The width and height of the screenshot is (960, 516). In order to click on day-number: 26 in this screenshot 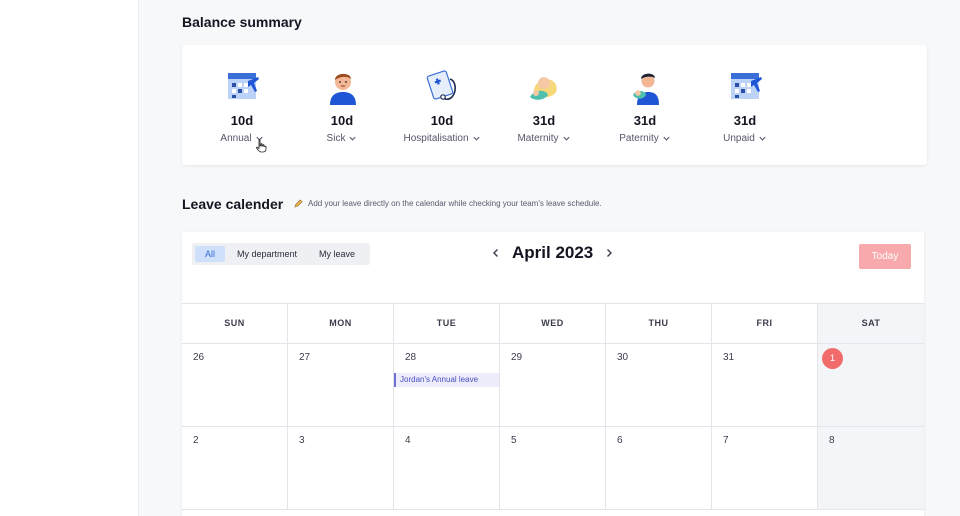, I will do `click(199, 357)`.